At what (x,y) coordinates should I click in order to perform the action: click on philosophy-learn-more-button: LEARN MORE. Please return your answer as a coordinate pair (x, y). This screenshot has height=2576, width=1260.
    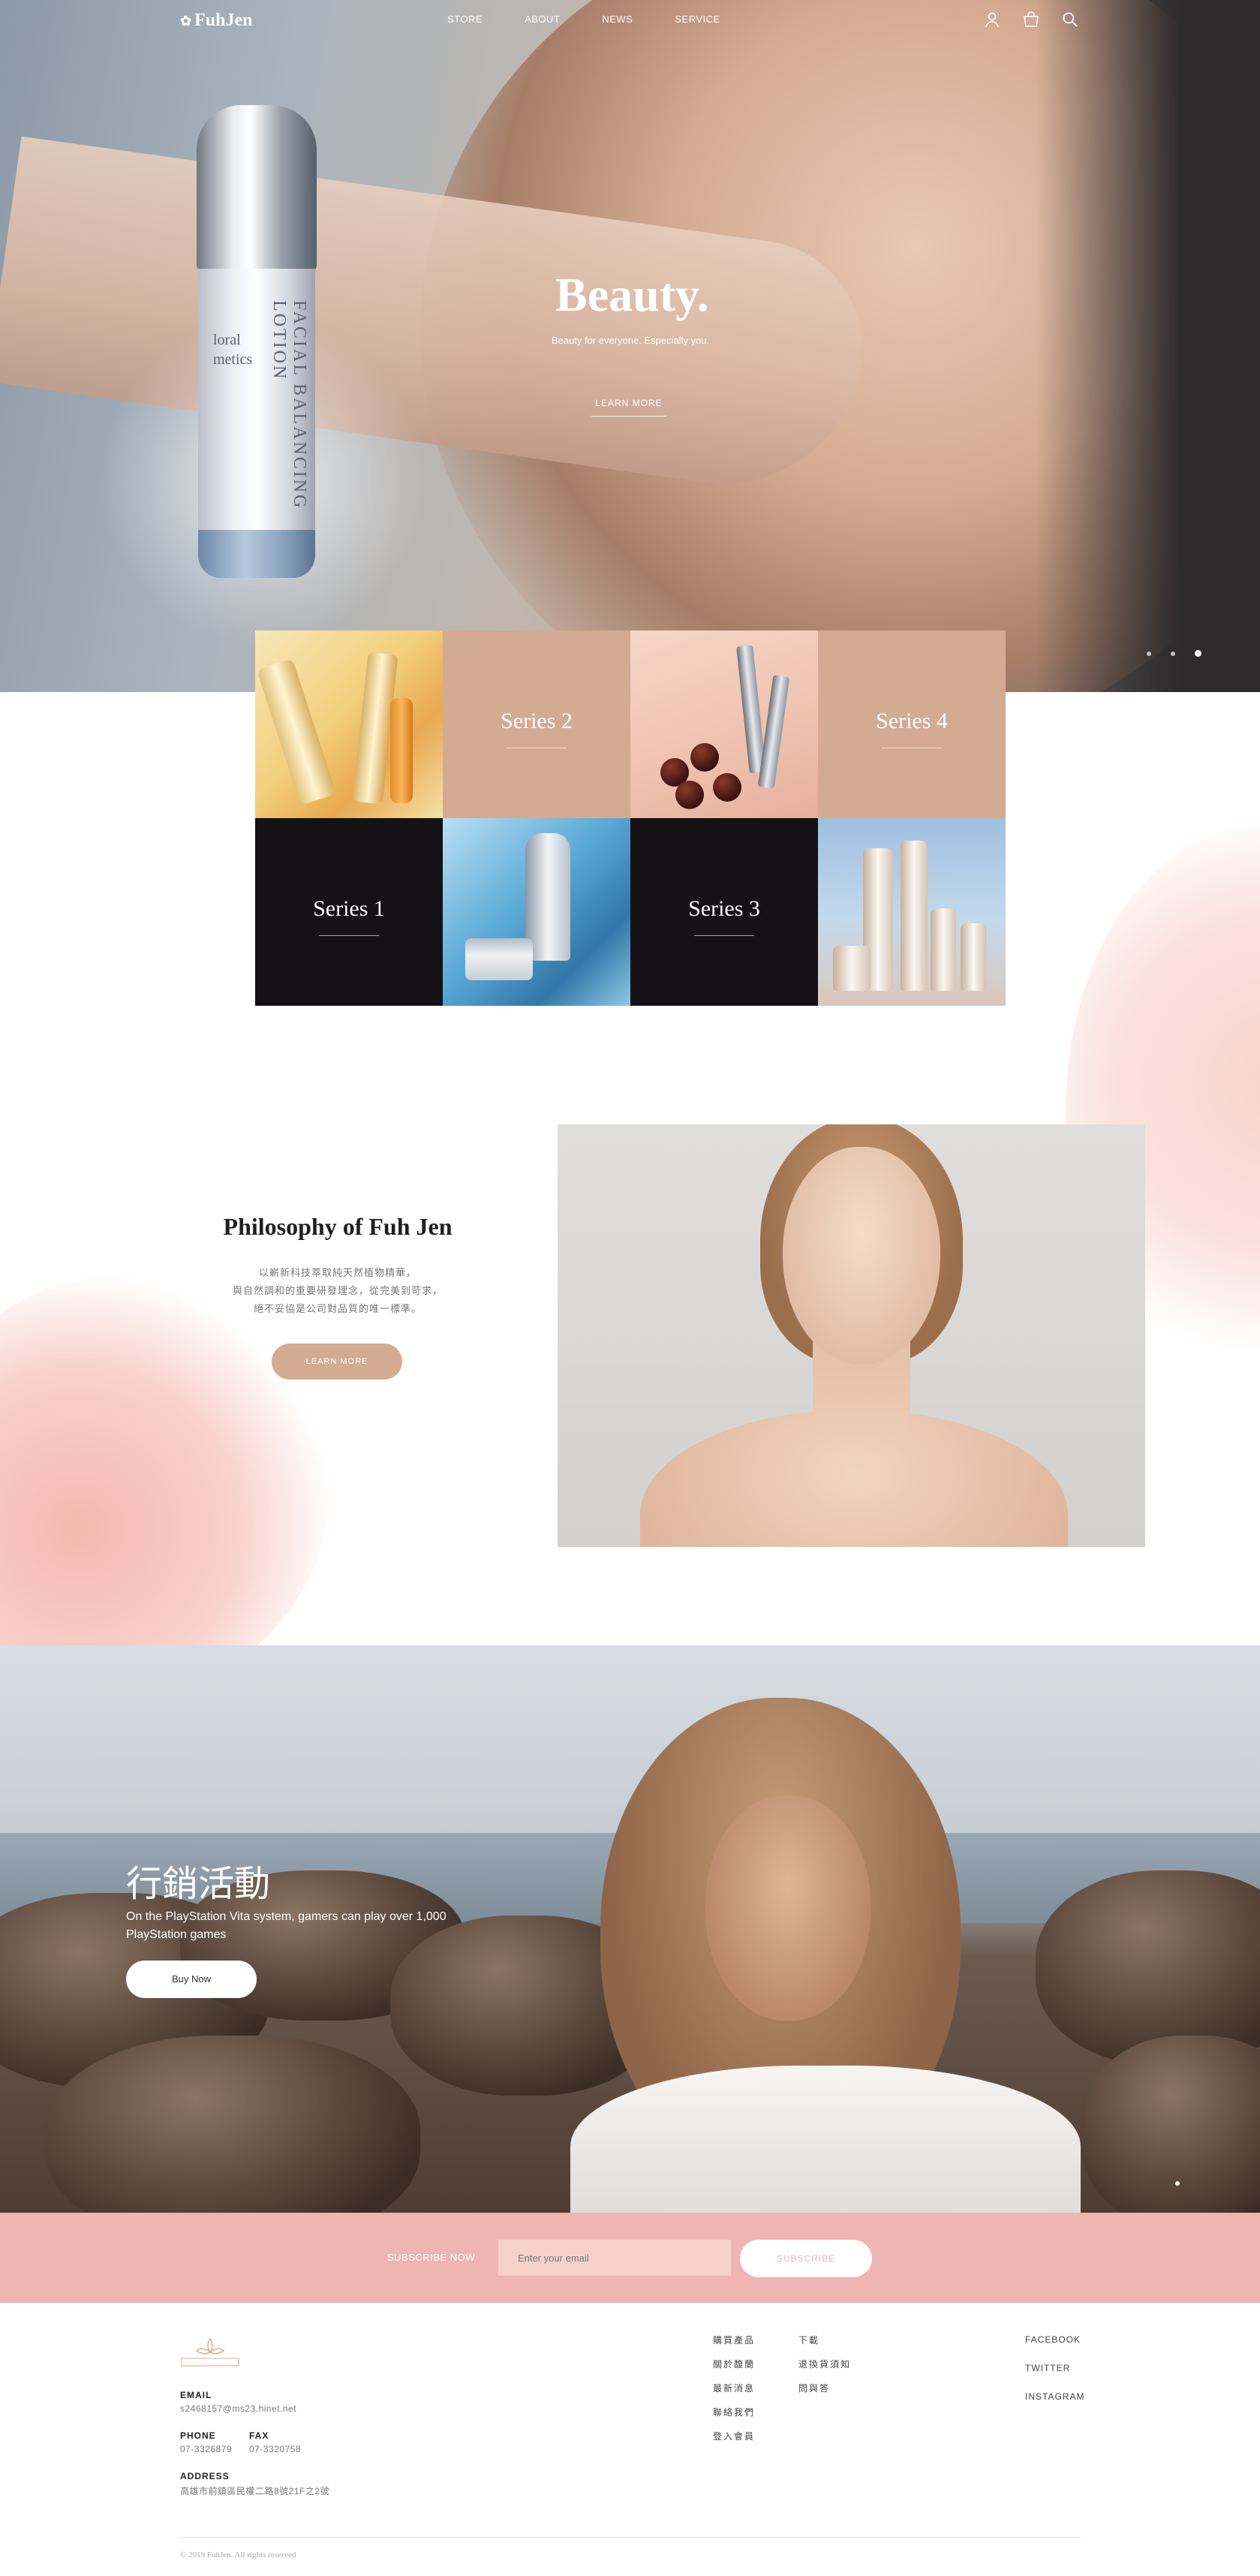
    Looking at the image, I should click on (337, 1362).